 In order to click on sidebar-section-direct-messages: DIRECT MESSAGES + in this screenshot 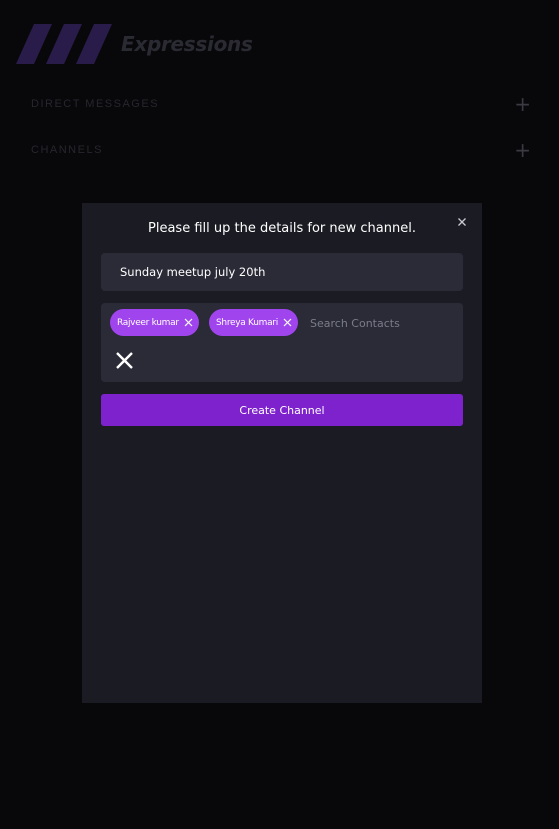, I will do `click(281, 104)`.